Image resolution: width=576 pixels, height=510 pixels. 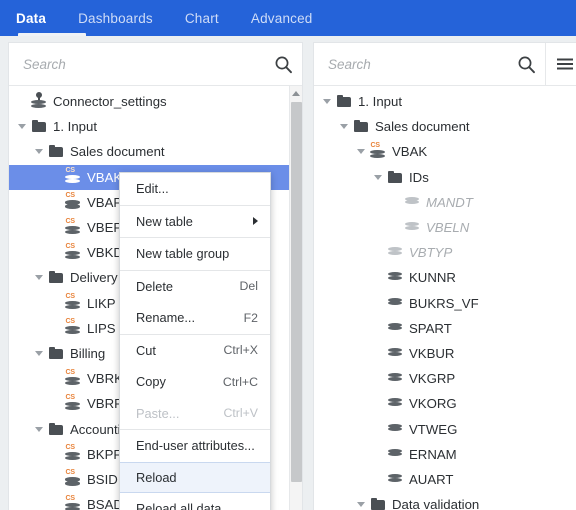 What do you see at coordinates (445, 151) in the screenshot?
I see `tree-item: CS VBAK` at bounding box center [445, 151].